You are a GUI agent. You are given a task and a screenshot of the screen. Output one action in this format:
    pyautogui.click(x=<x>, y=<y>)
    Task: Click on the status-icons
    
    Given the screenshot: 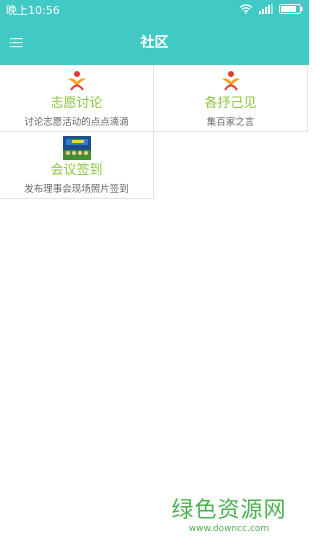 What is the action you would take?
    pyautogui.click(x=271, y=9)
    